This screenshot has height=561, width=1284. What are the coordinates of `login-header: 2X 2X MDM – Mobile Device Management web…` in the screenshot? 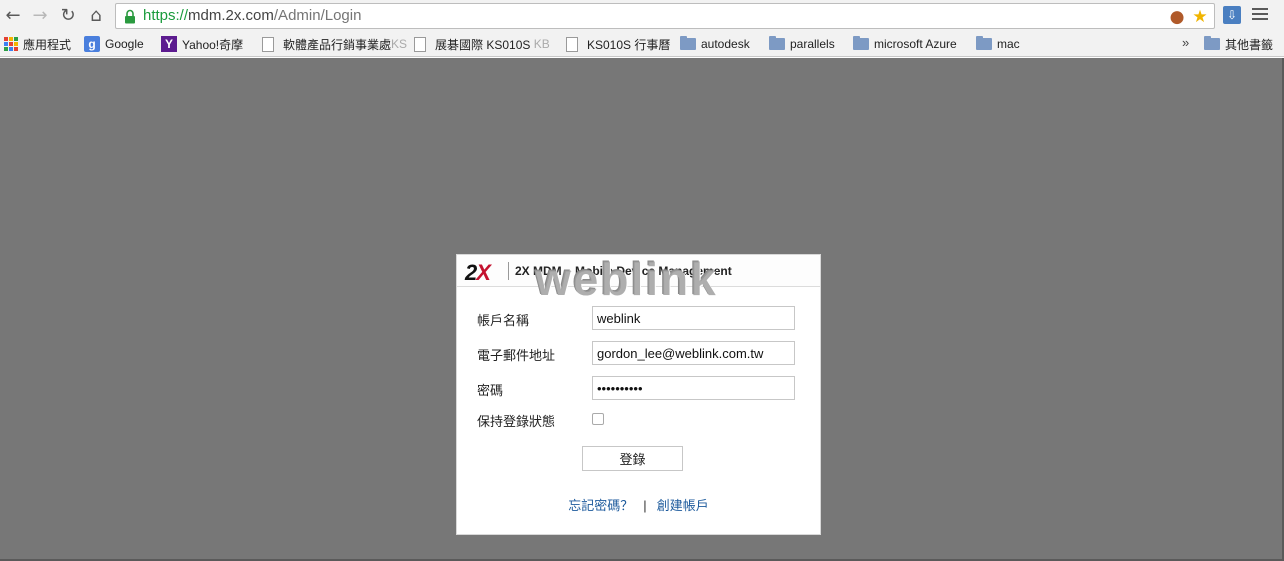 It's located at (638, 279).